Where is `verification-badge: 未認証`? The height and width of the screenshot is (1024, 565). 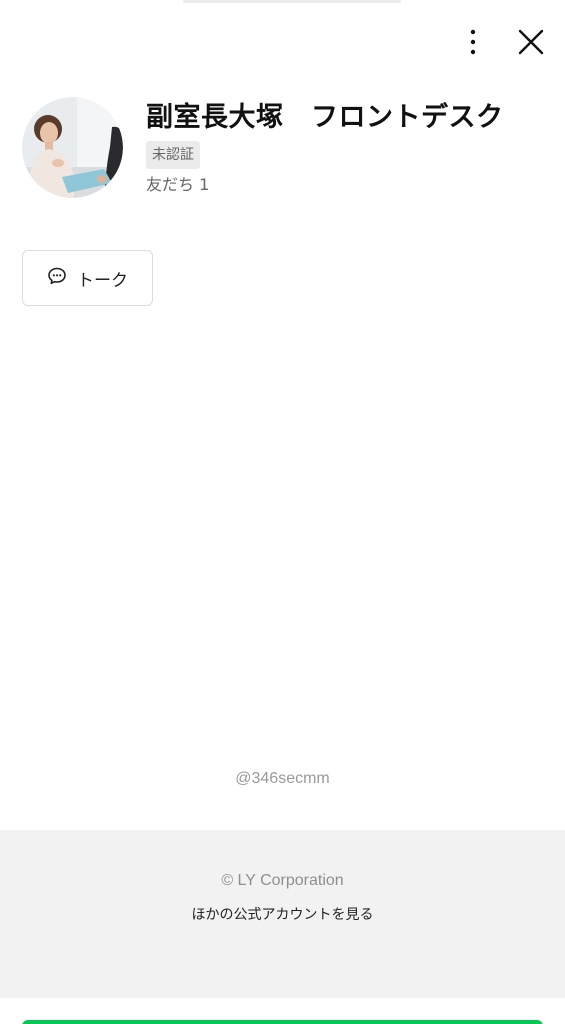
verification-badge: 未認証 is located at coordinates (173, 155).